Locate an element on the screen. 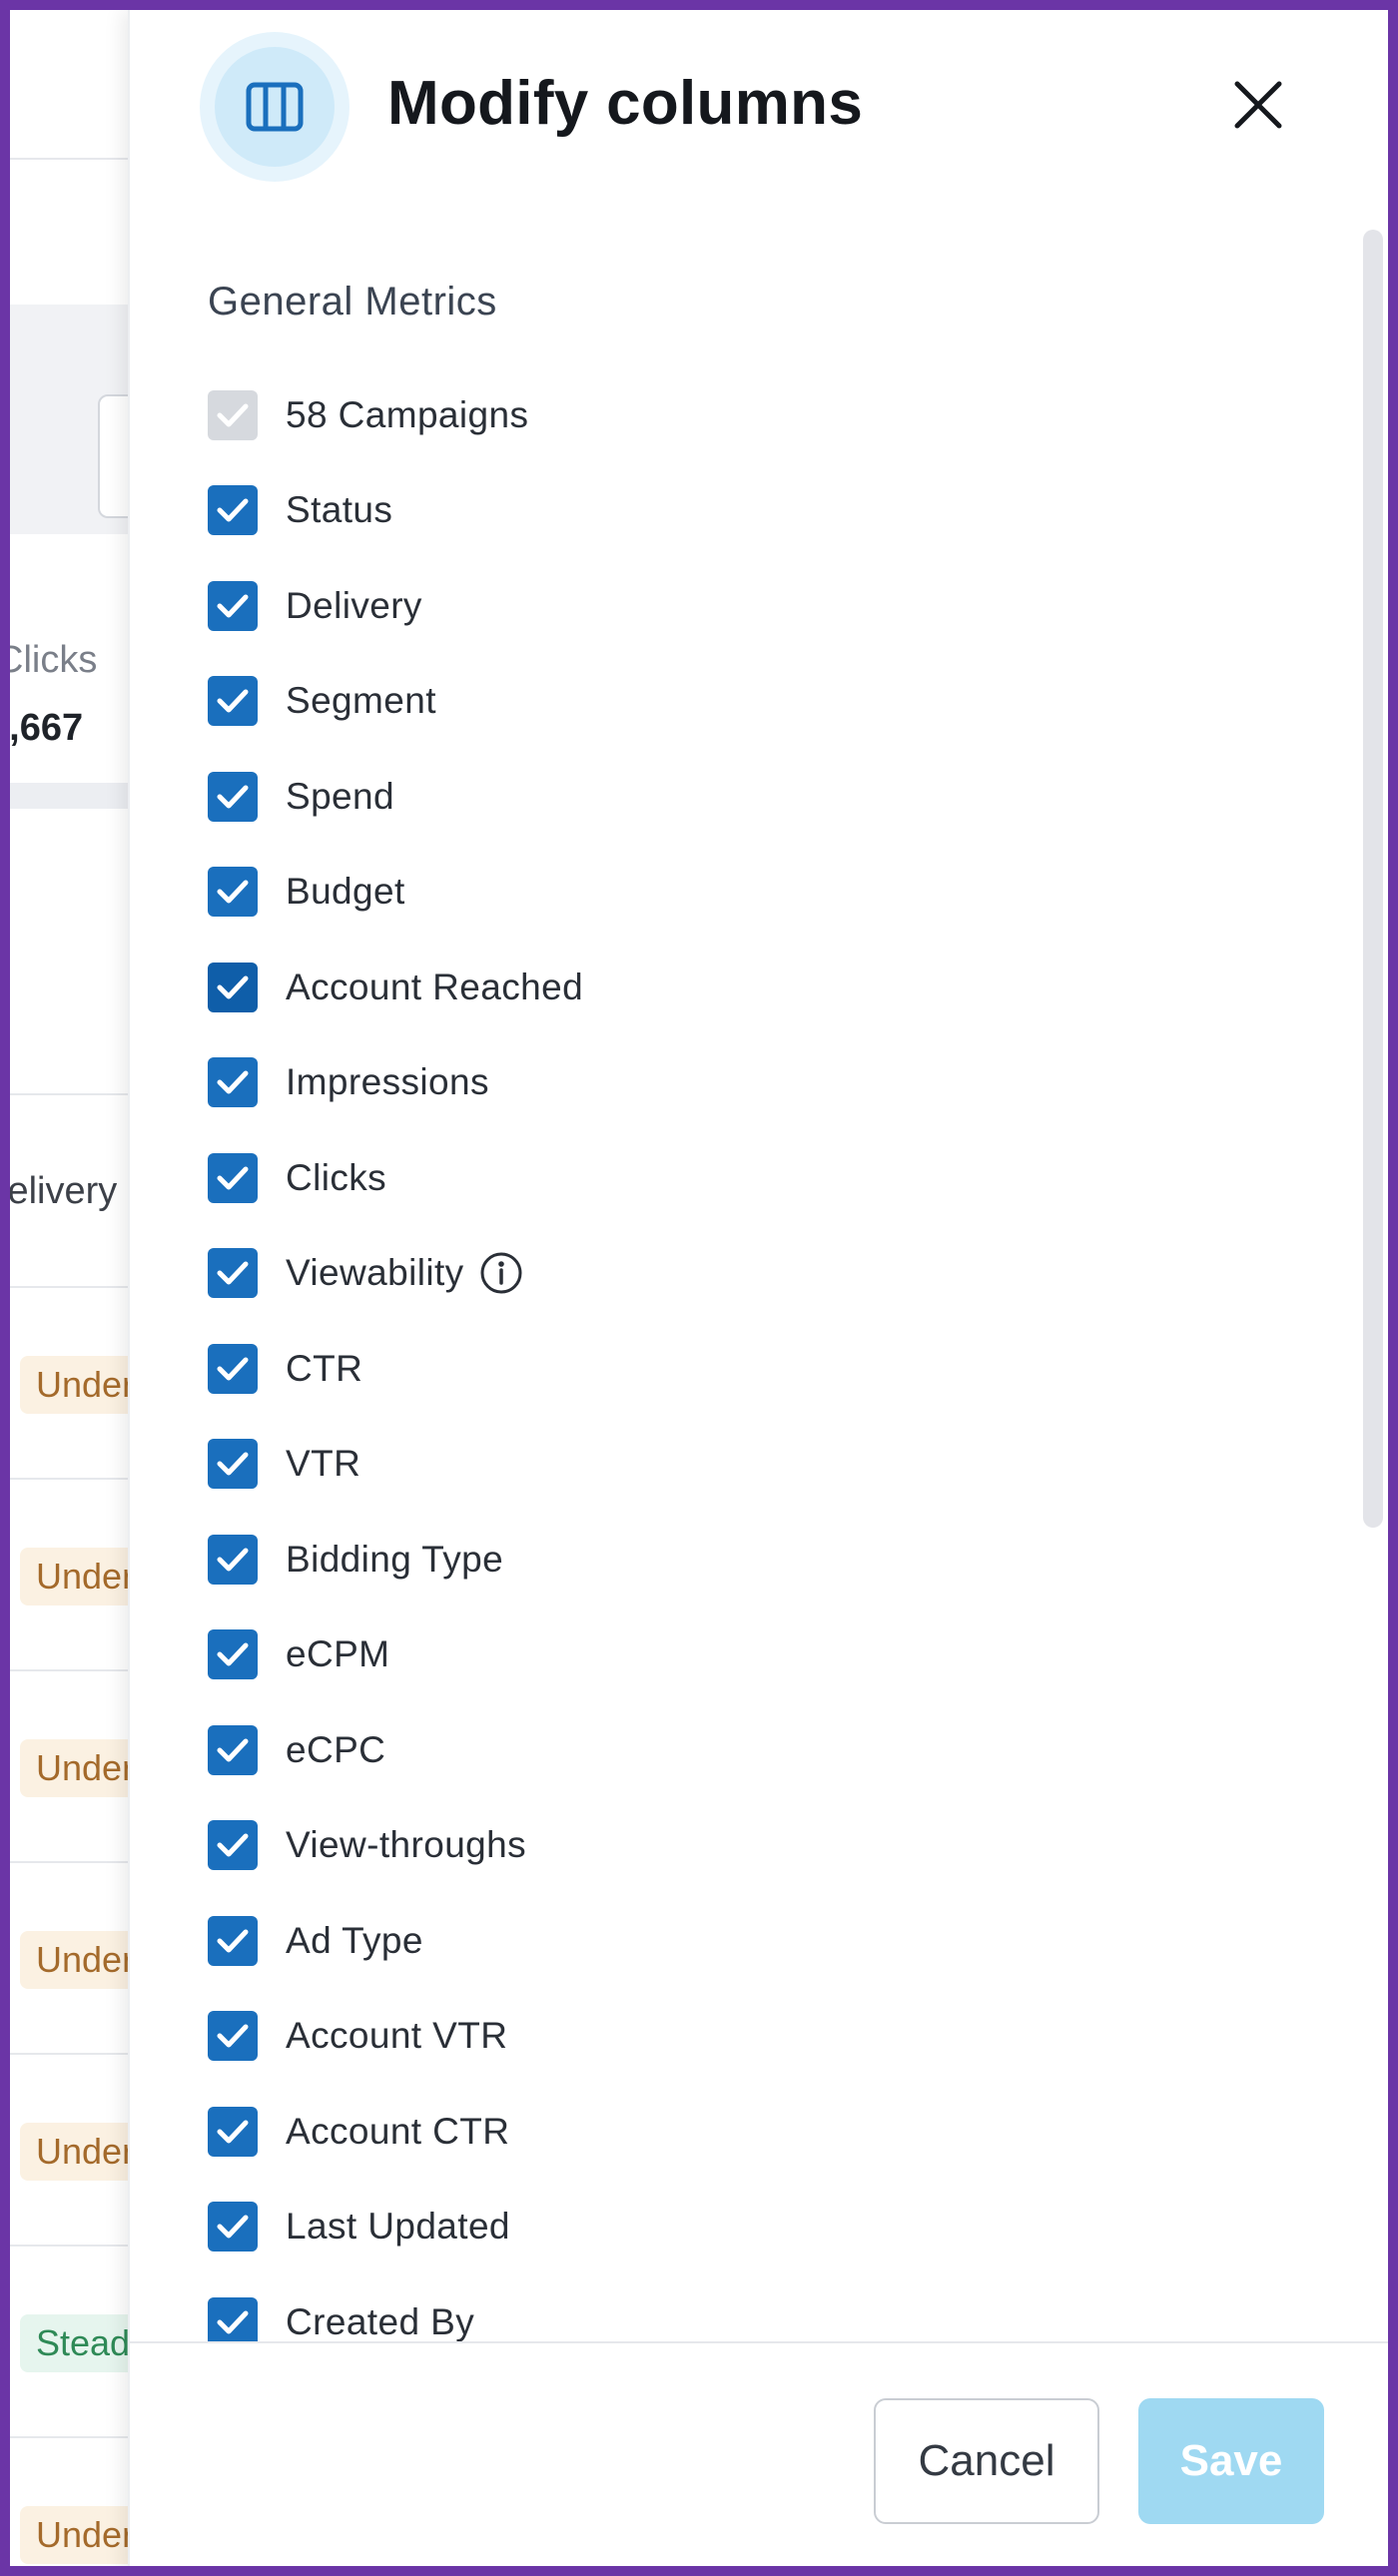 The width and height of the screenshot is (1398, 2576). close-icon is located at coordinates (1258, 105).